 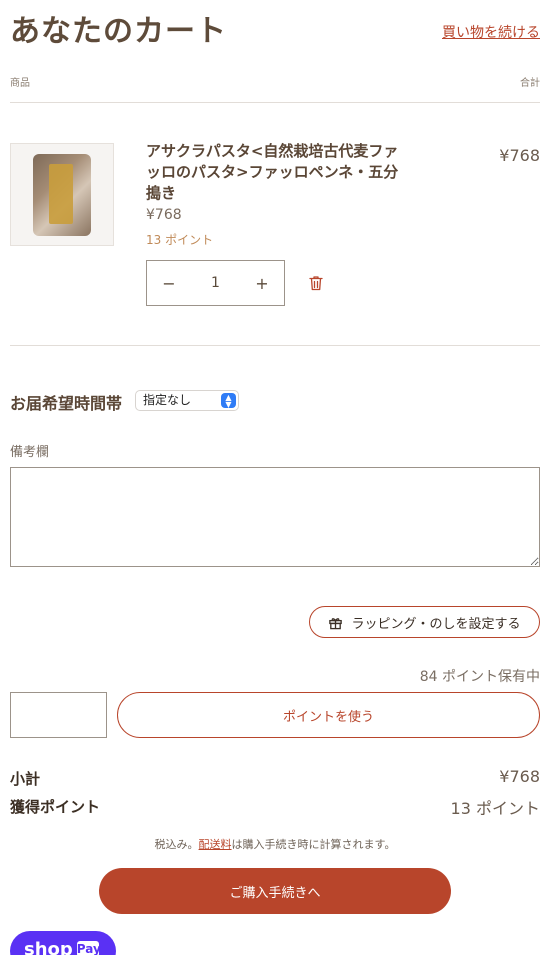 I want to click on product-image, so click(x=62, y=194).